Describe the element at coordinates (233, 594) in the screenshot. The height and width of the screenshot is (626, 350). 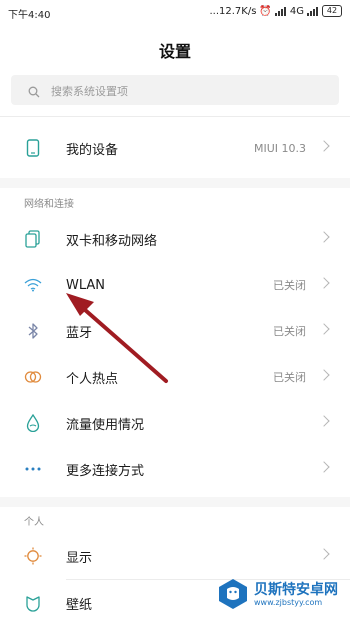
I see `watermark-logo-icon` at that location.